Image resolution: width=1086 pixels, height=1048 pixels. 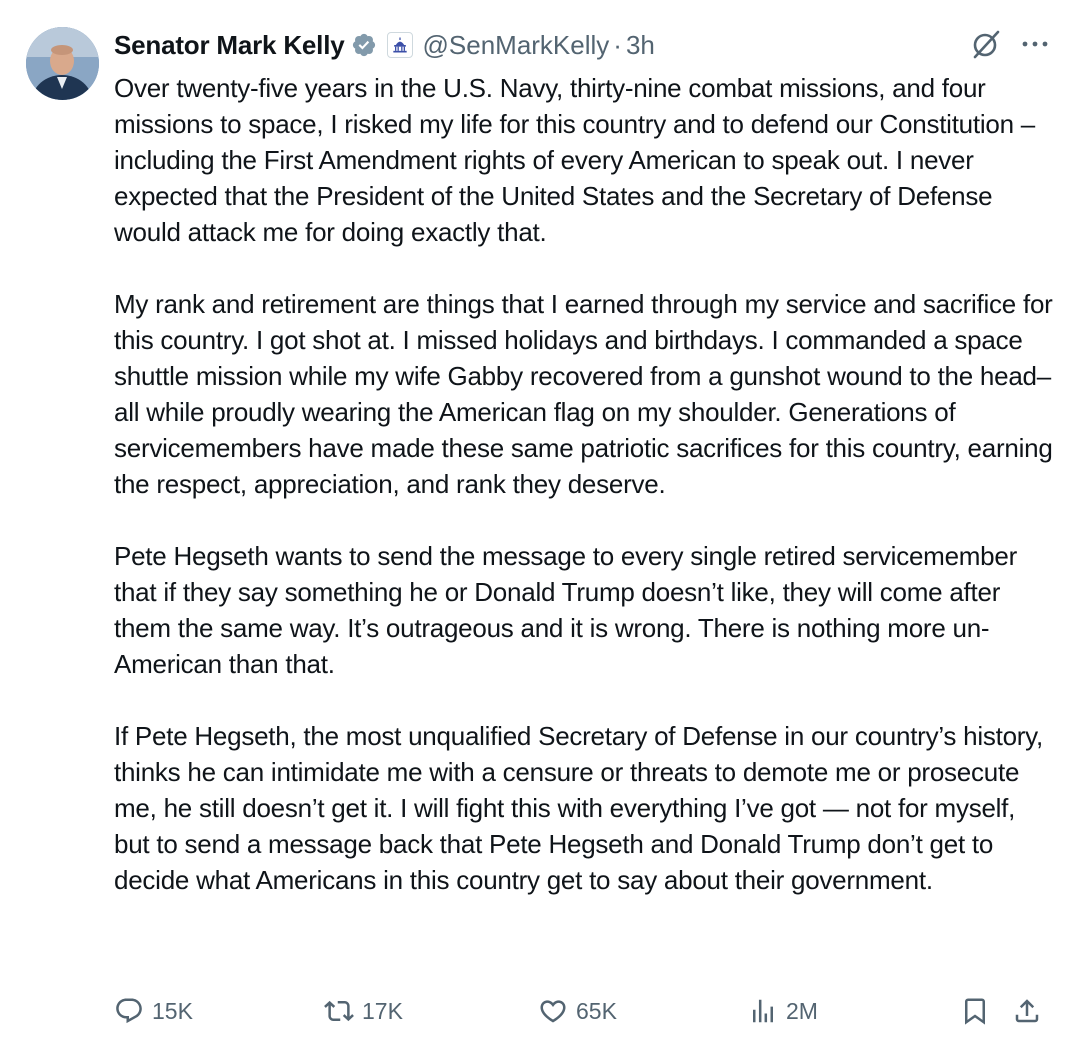 I want to click on share-icon, so click(x=1027, y=1011).